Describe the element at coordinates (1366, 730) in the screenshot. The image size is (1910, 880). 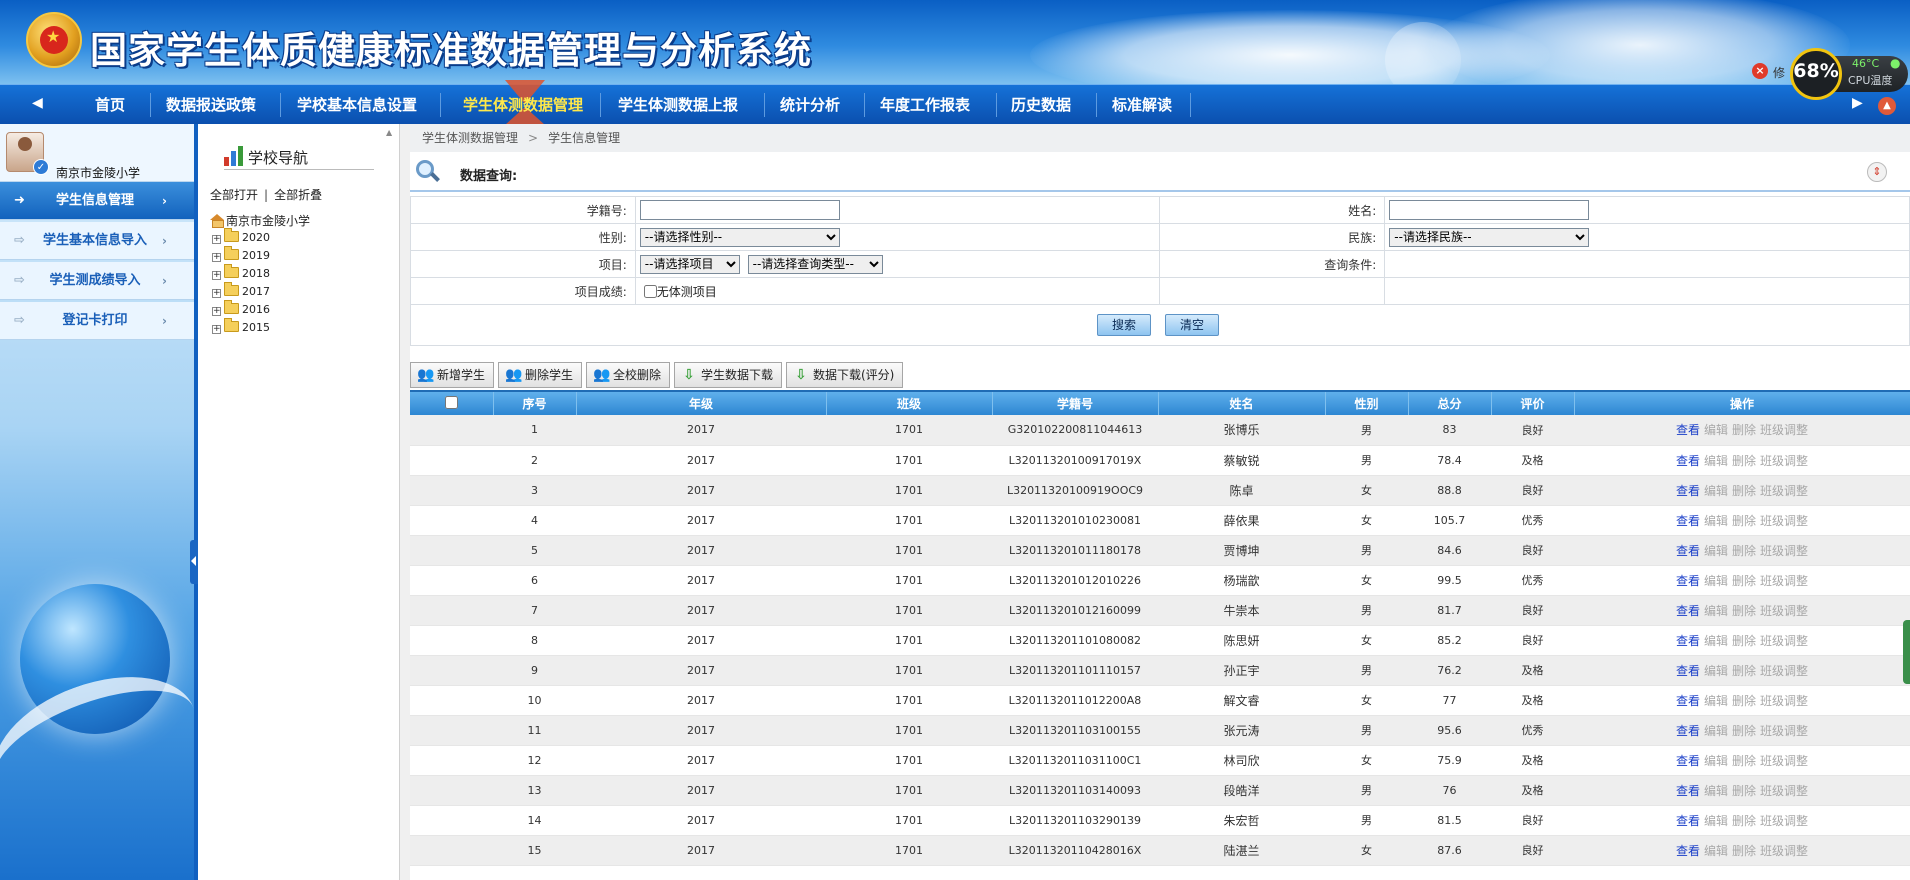
I see `gender: 男` at that location.